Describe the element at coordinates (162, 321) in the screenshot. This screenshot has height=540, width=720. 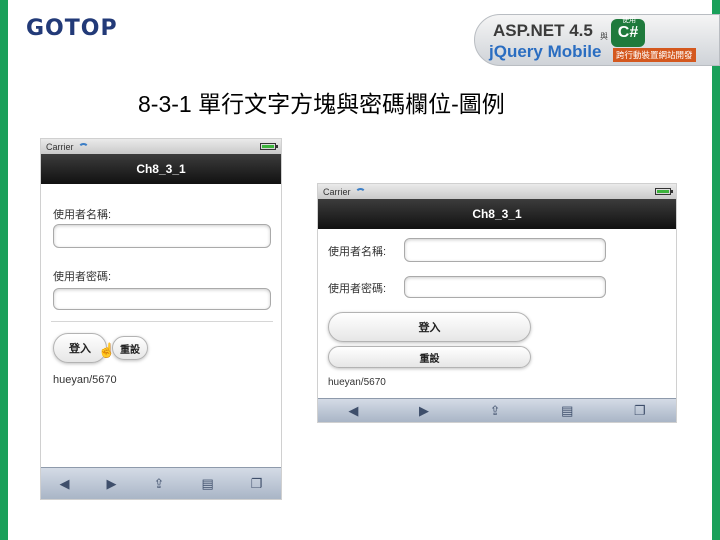
I see `divider` at that location.